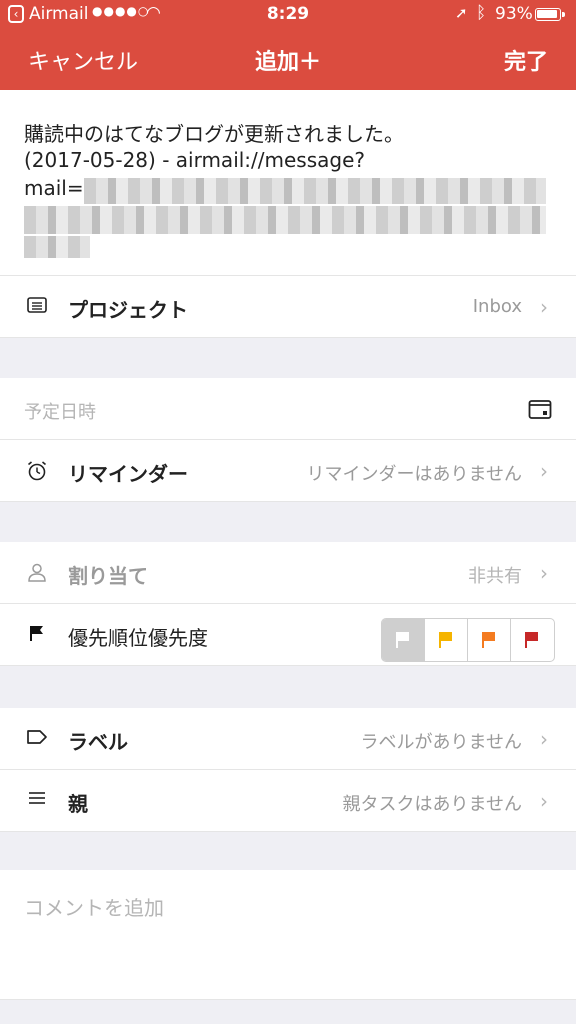  What do you see at coordinates (54, 188) in the screenshot?
I see `task-text-line-3: mail=` at bounding box center [54, 188].